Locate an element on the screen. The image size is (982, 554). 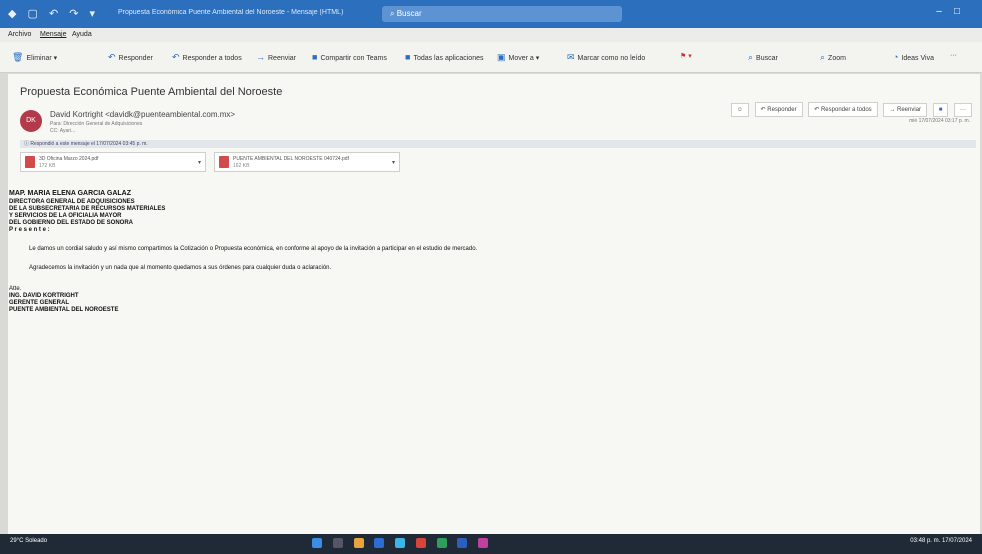
addressee-line: DEL GOBIERNO DEL ESTADO DE SONORA is located at coordinates (71, 223).